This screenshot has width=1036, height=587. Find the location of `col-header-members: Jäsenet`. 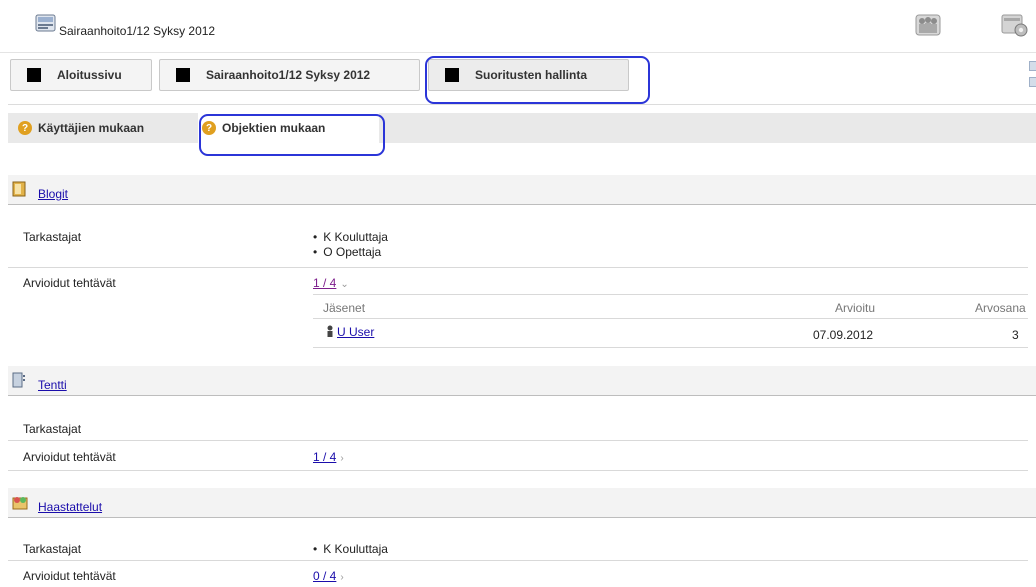

col-header-members: Jäsenet is located at coordinates (344, 308).